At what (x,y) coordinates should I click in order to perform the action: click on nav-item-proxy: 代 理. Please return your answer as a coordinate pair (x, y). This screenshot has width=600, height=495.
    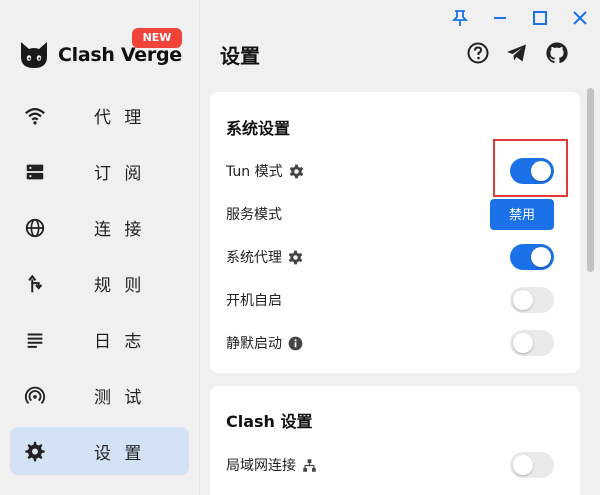
    Looking at the image, I should click on (99, 115).